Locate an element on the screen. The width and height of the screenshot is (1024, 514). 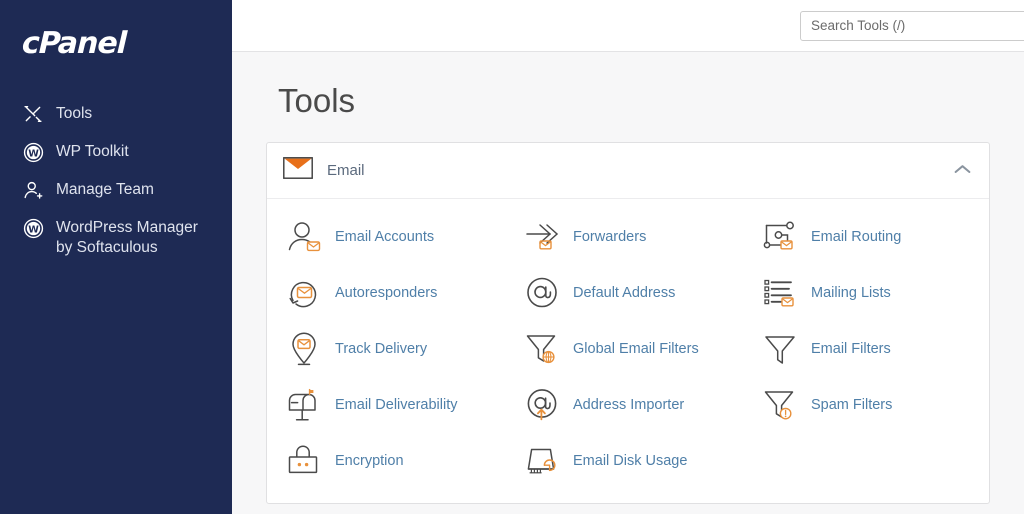
tool-label: Email Disk Usage is located at coordinates (630, 461).